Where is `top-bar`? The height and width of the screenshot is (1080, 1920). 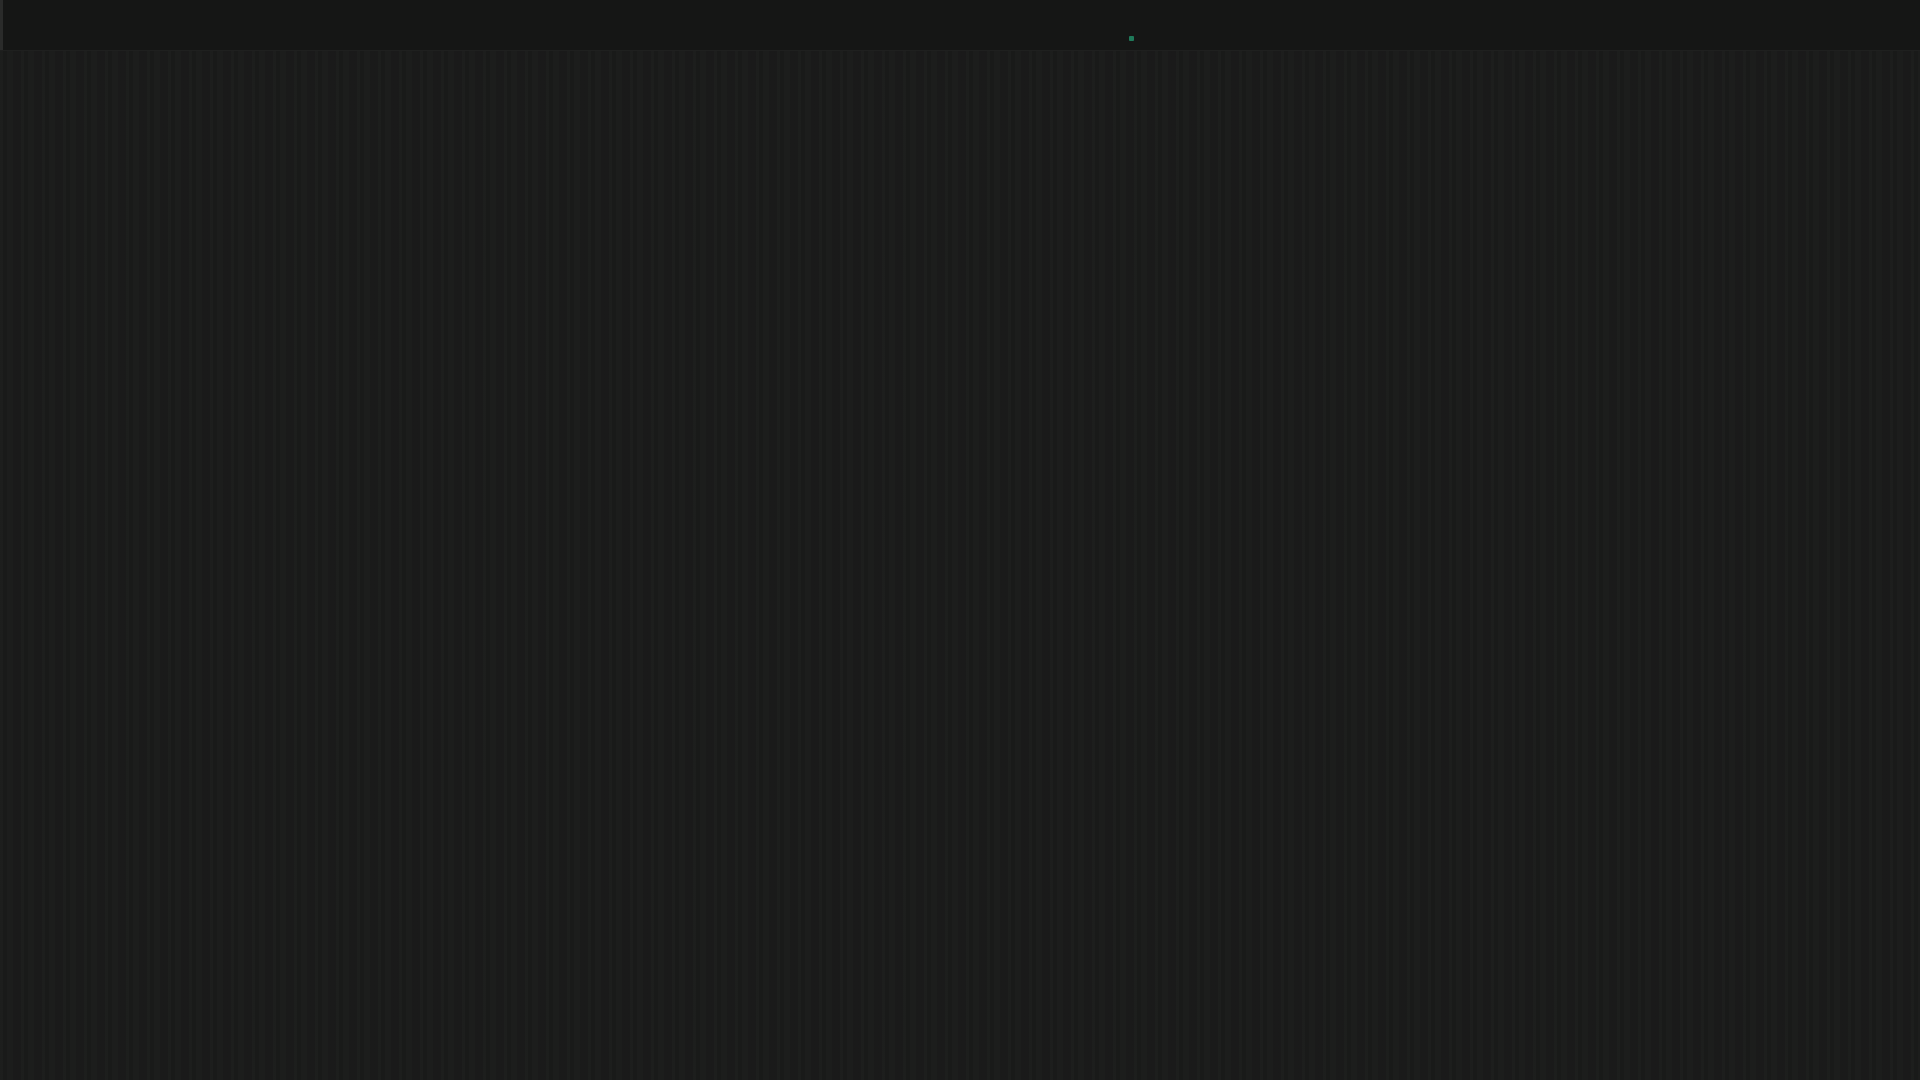 top-bar is located at coordinates (960, 25).